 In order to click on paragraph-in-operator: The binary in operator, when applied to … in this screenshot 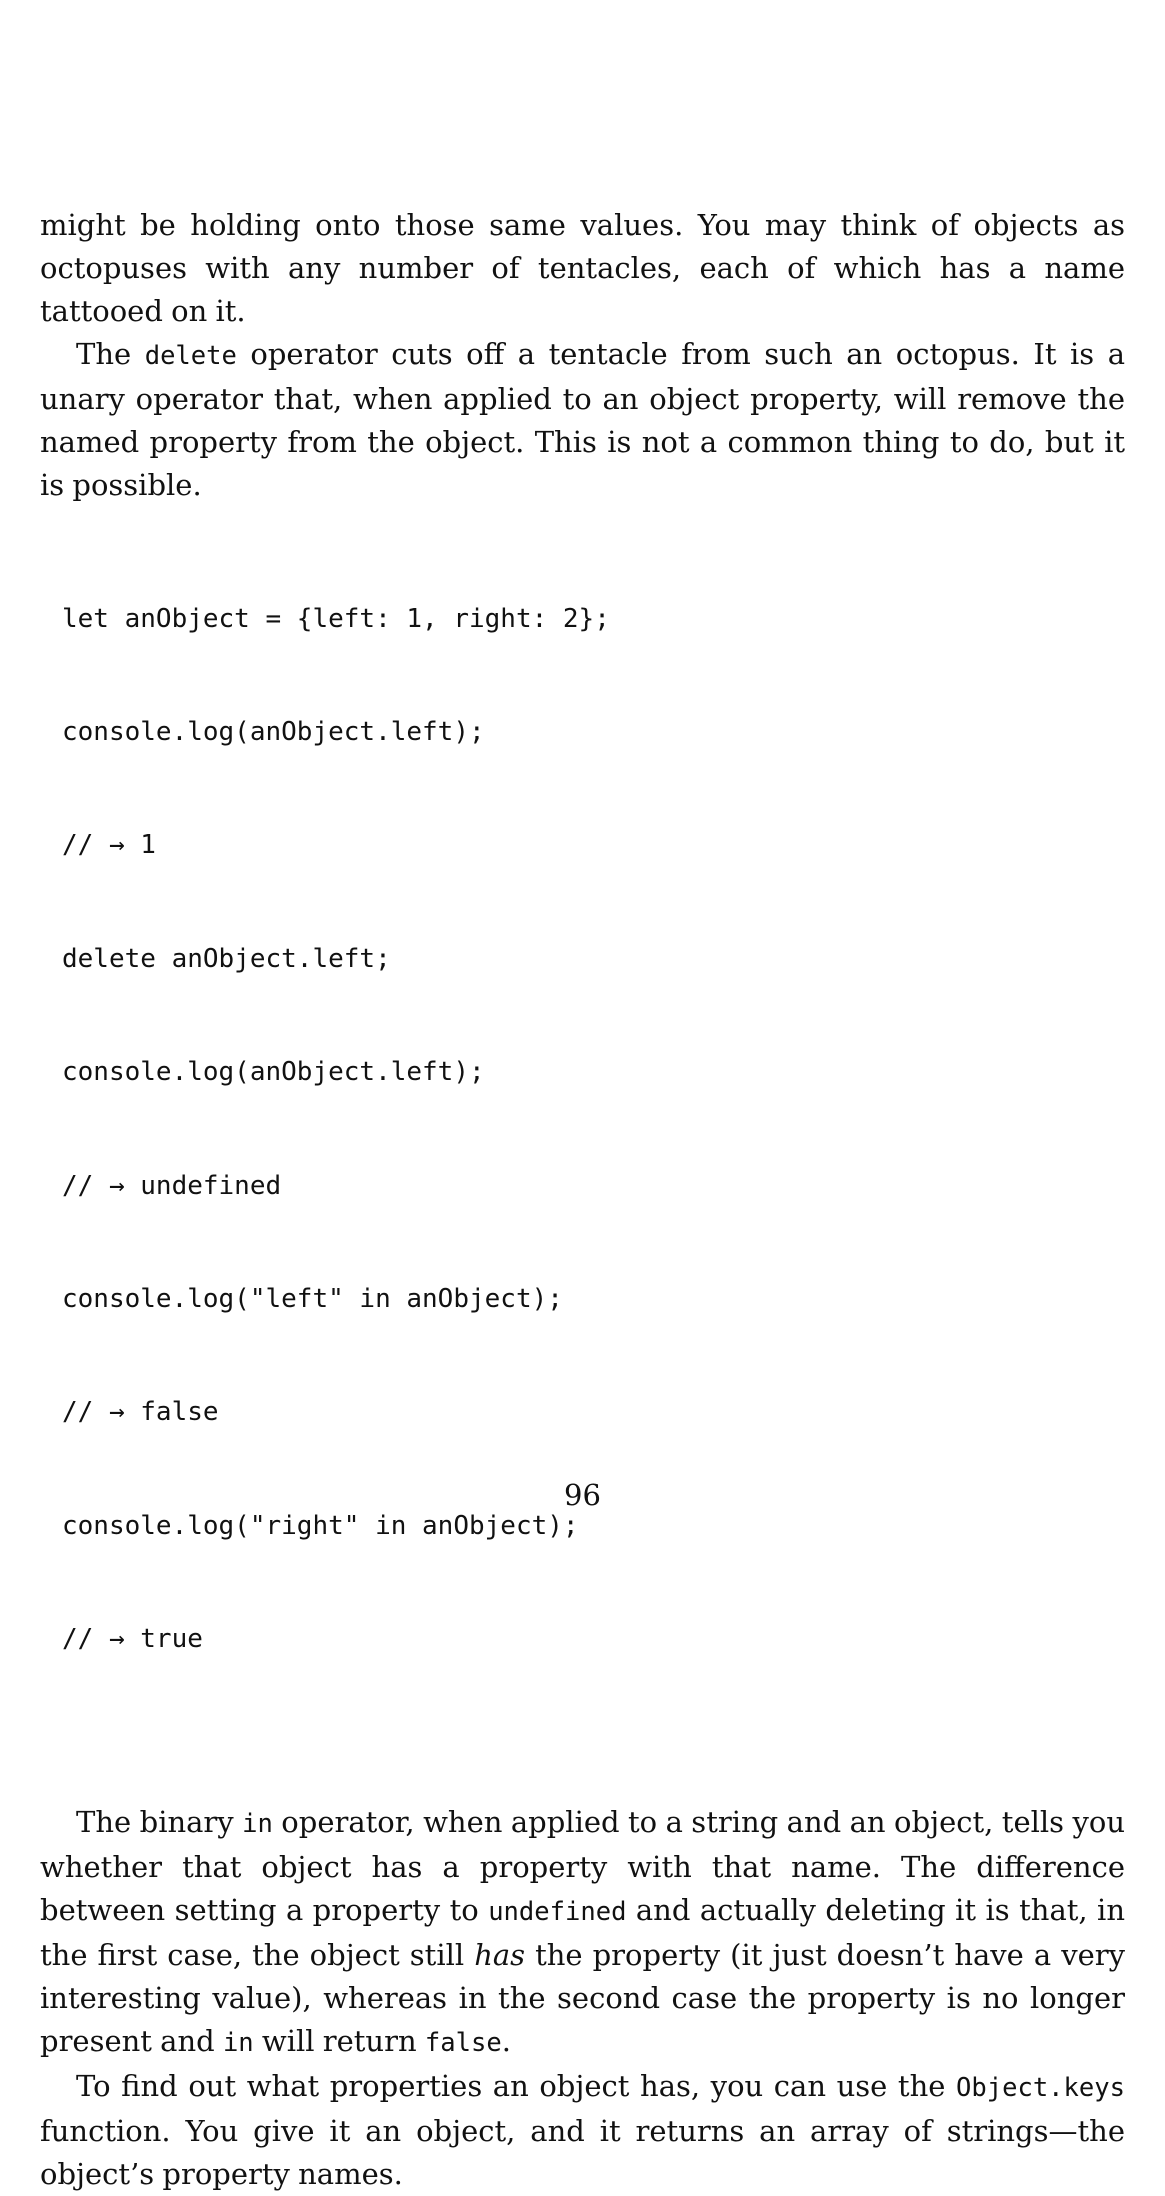, I will do `click(582, 1933)`.